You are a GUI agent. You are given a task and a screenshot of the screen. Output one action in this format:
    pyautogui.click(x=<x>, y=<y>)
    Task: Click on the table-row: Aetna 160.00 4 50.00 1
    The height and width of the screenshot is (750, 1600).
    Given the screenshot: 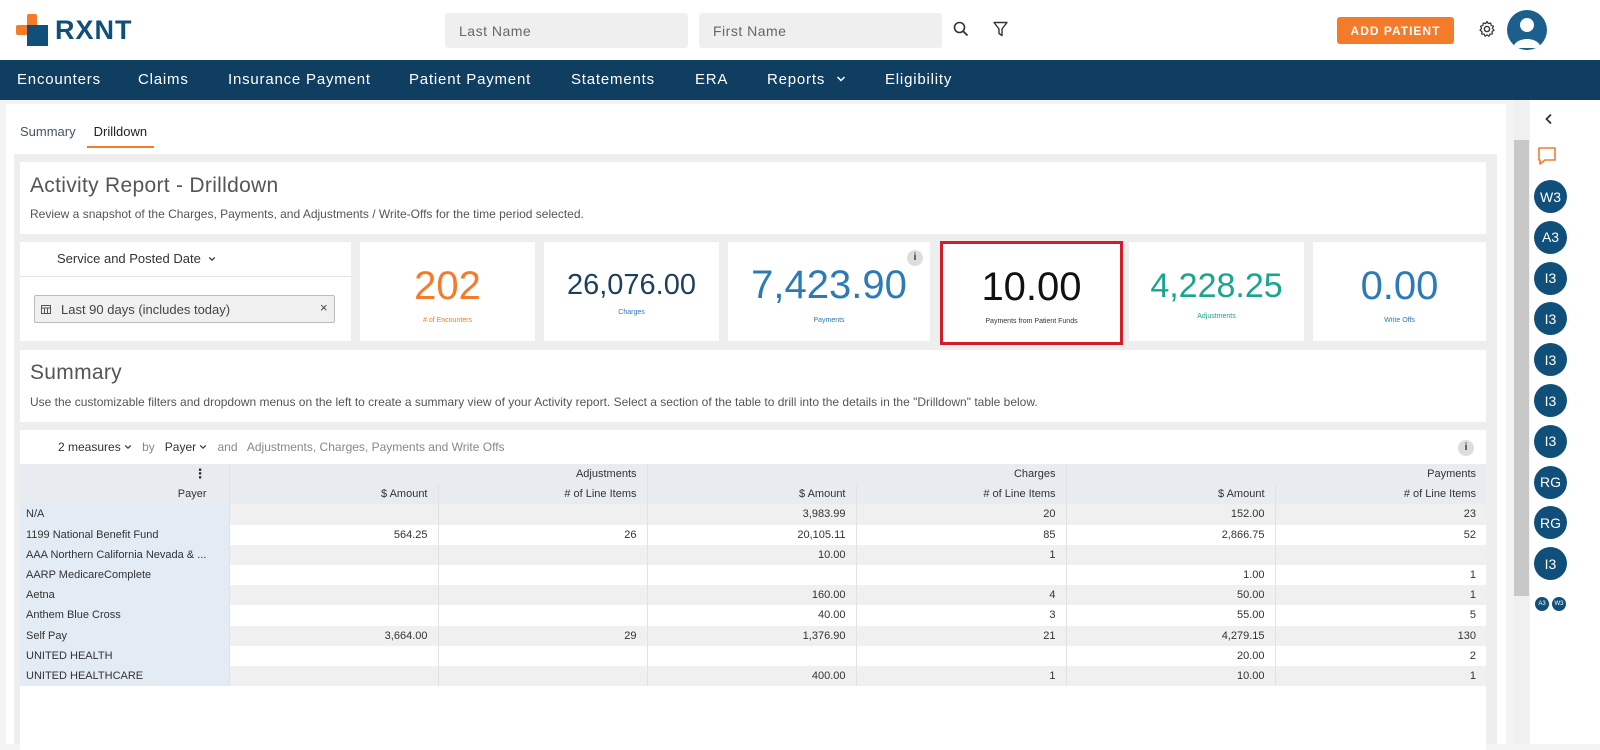 What is the action you would take?
    pyautogui.click(x=753, y=595)
    